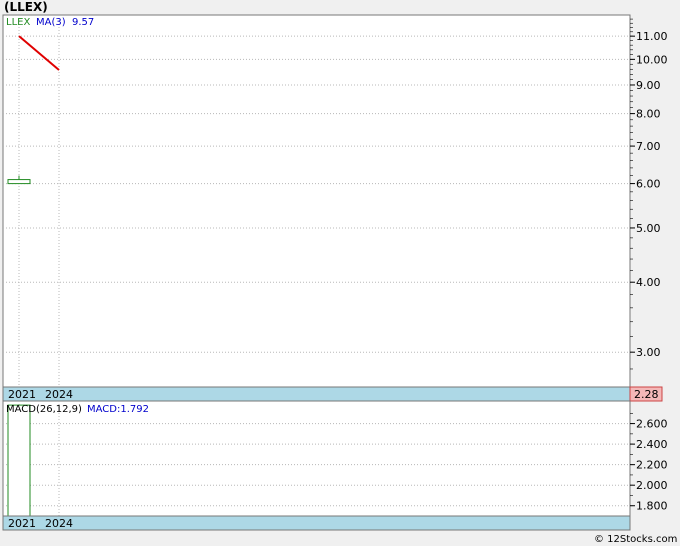  What do you see at coordinates (648, 352) in the screenshot?
I see `price-tick-label: 3.00` at bounding box center [648, 352].